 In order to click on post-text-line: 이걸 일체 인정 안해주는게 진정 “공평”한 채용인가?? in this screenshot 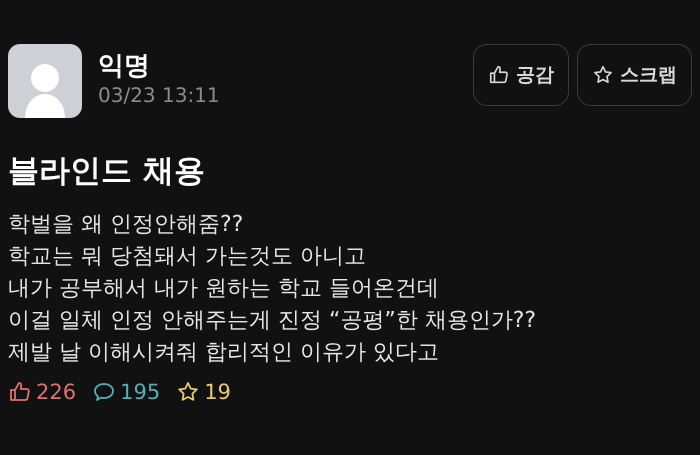, I will do `click(273, 320)`.